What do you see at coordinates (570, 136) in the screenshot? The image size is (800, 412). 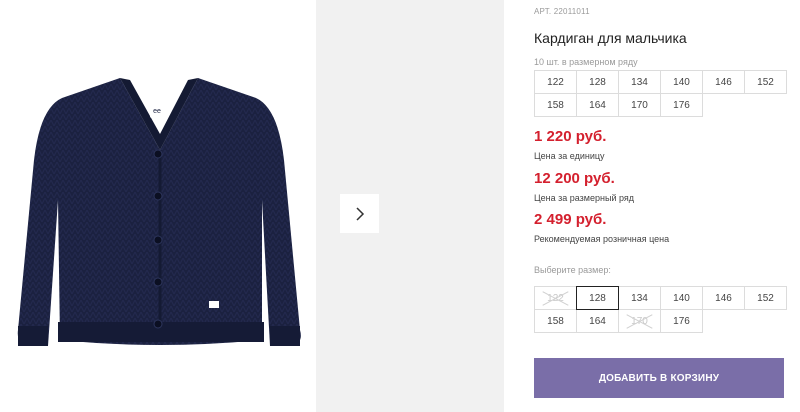 I see `unit-price: 1 220 руб.` at bounding box center [570, 136].